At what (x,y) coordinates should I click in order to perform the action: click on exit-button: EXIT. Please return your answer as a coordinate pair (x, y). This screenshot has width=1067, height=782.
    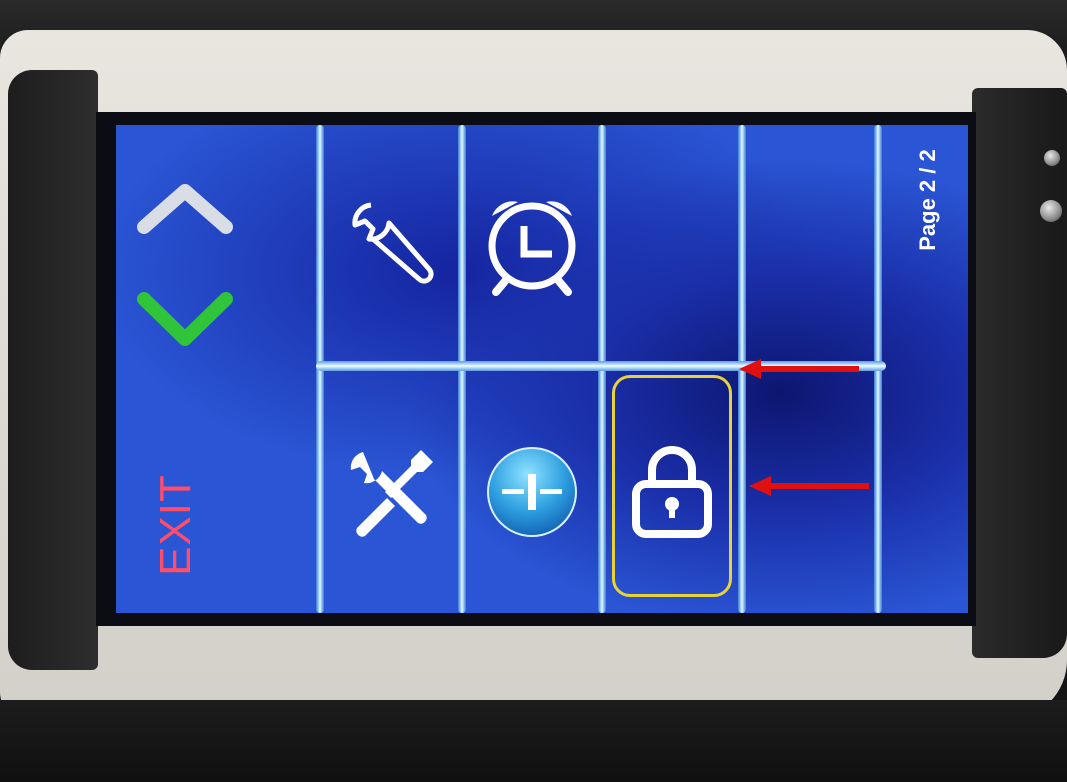
    Looking at the image, I should click on (176, 525).